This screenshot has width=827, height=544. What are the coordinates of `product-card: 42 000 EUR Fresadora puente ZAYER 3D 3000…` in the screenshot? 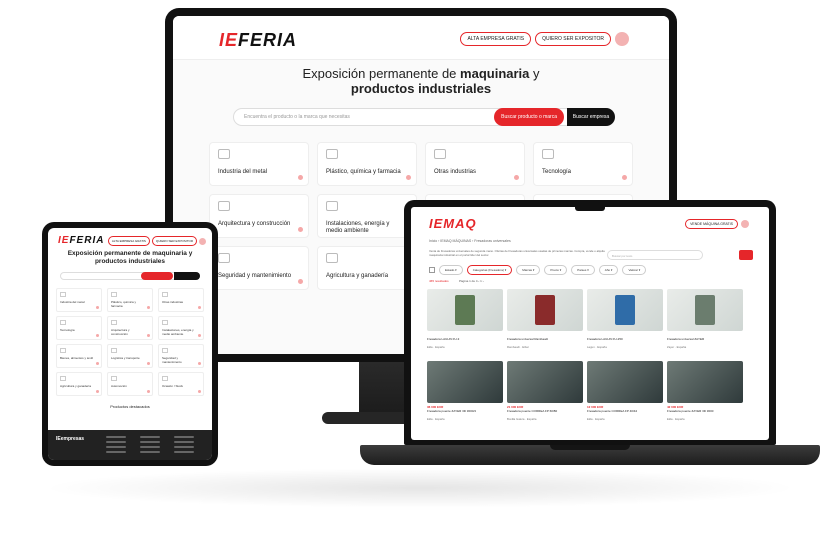 It's located at (705, 394).